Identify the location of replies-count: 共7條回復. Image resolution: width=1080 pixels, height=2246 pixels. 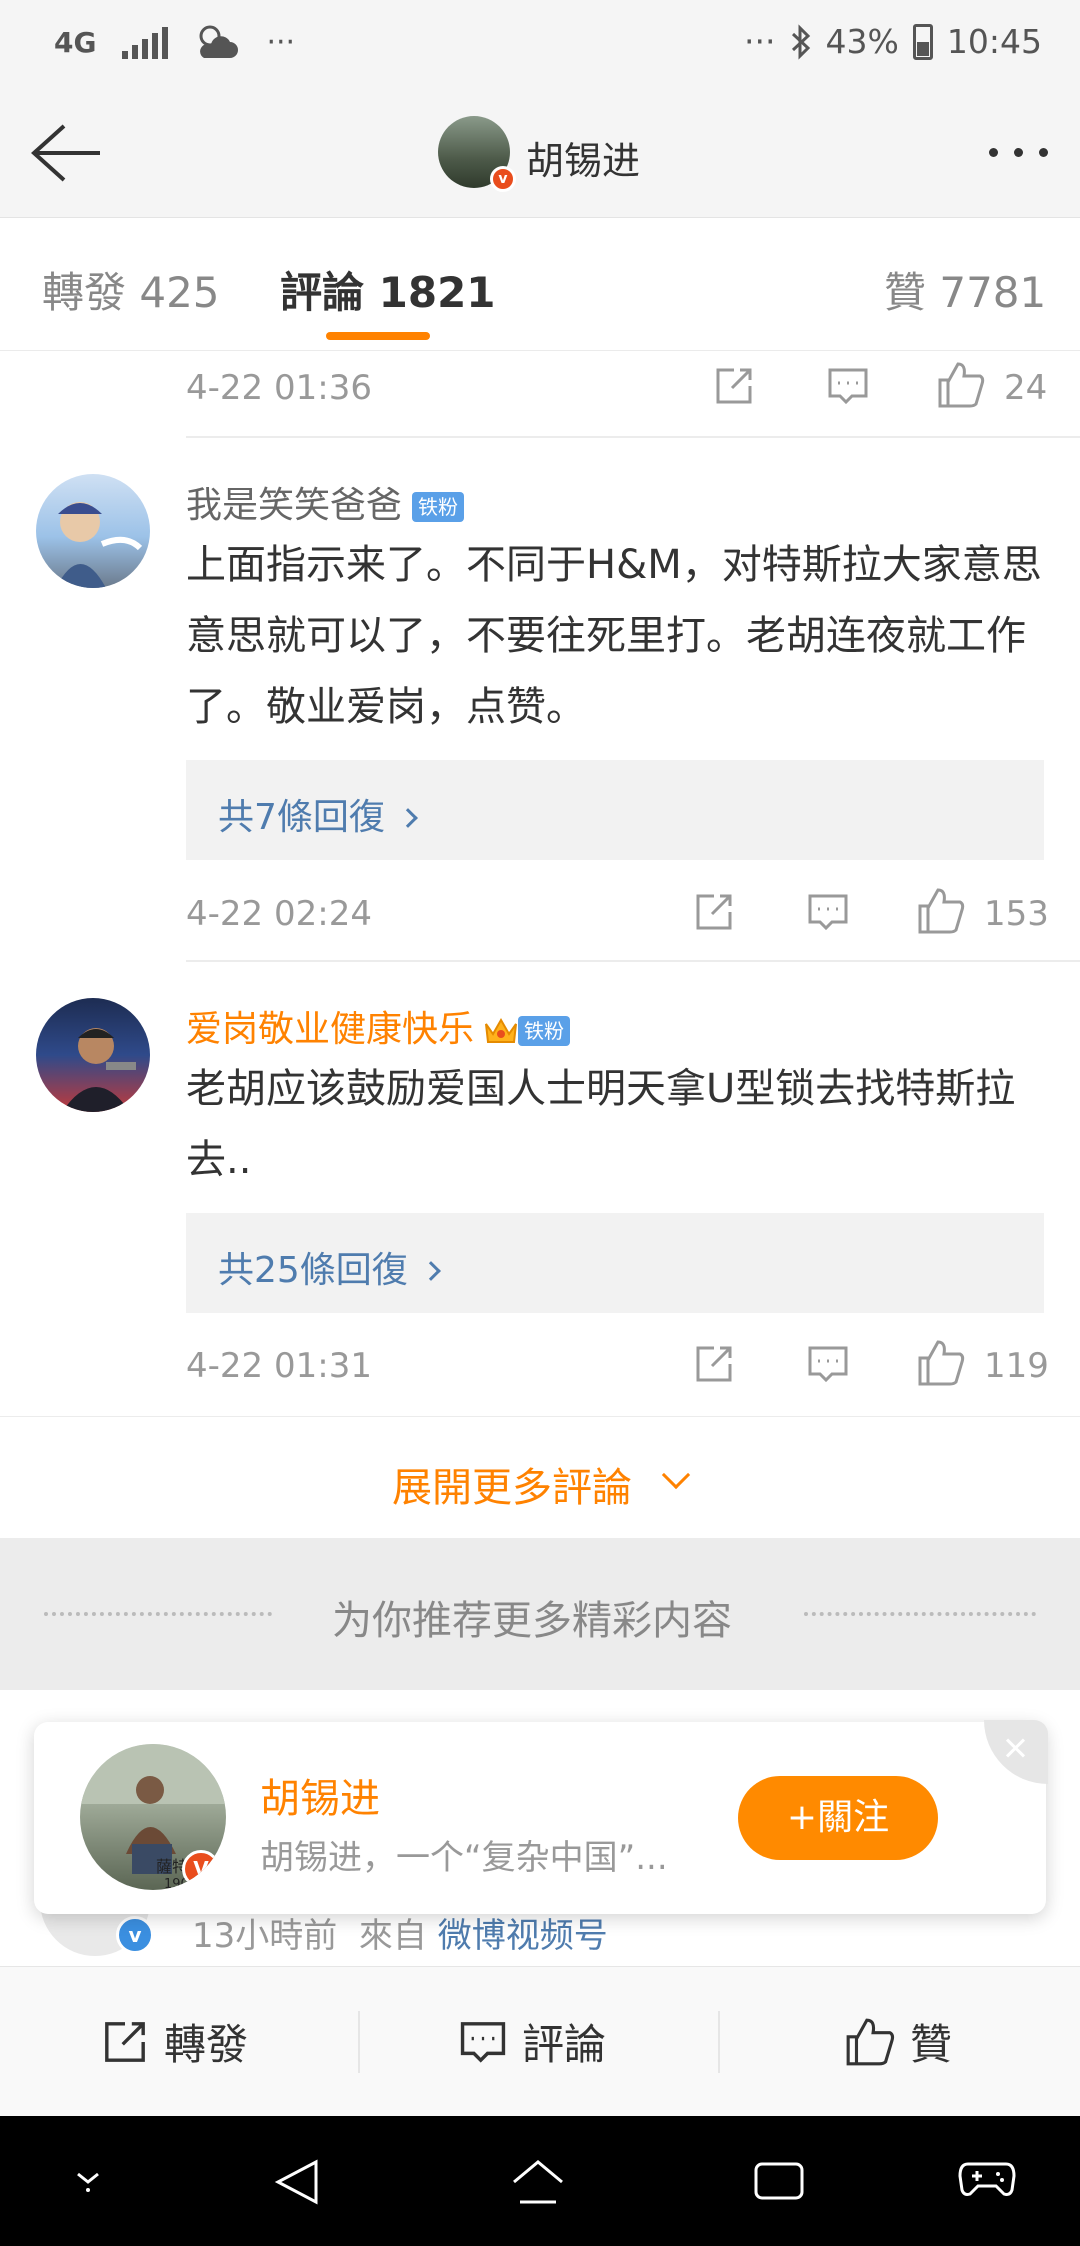
(318, 814).